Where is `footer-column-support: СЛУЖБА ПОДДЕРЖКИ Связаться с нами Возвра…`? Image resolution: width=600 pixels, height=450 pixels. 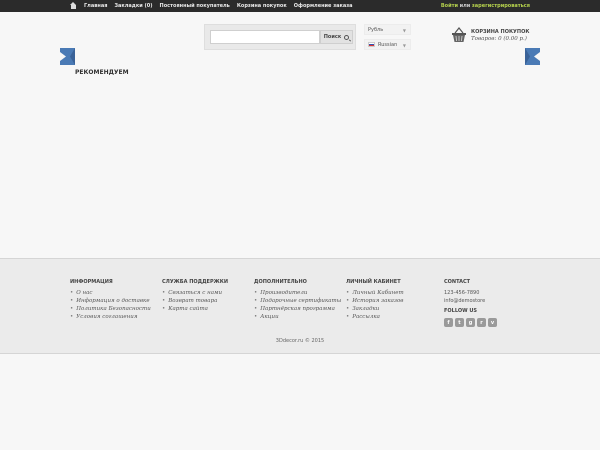 footer-column-support: СЛУЖБА ПОДДЕРЖКИ Связаться с нами Возвра… is located at coordinates (195, 296).